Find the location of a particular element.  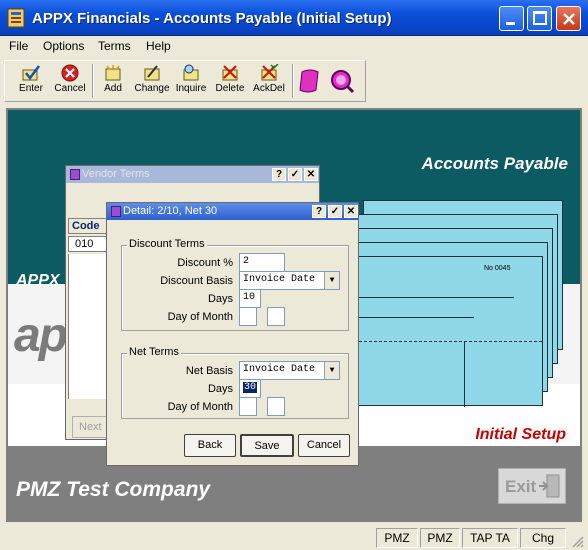

enter-label: Enter is located at coordinates (31, 88).